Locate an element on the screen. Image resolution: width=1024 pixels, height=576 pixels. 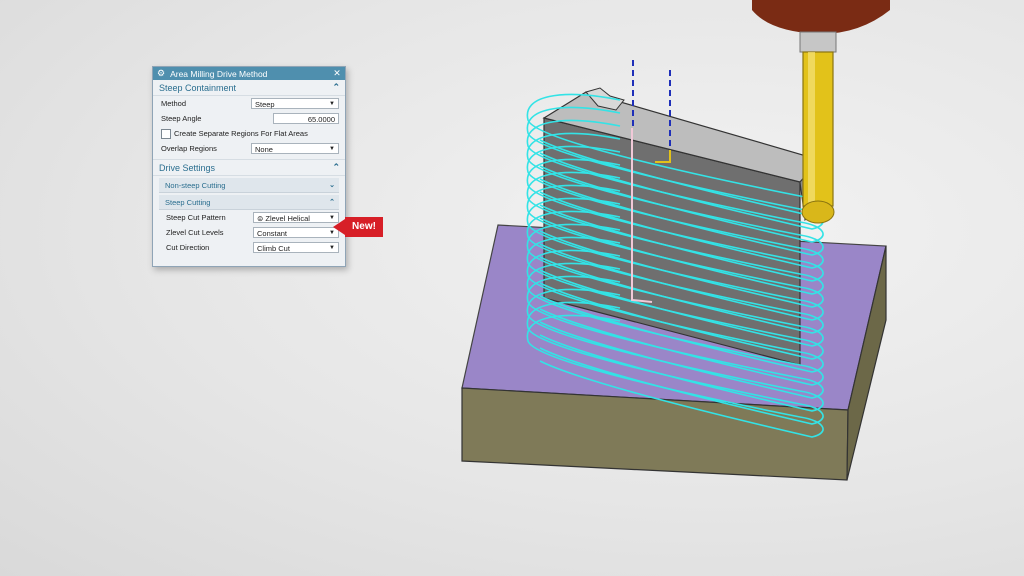
drive-settings-header: Drive Settings ⌃ is located at coordinates (249, 167).